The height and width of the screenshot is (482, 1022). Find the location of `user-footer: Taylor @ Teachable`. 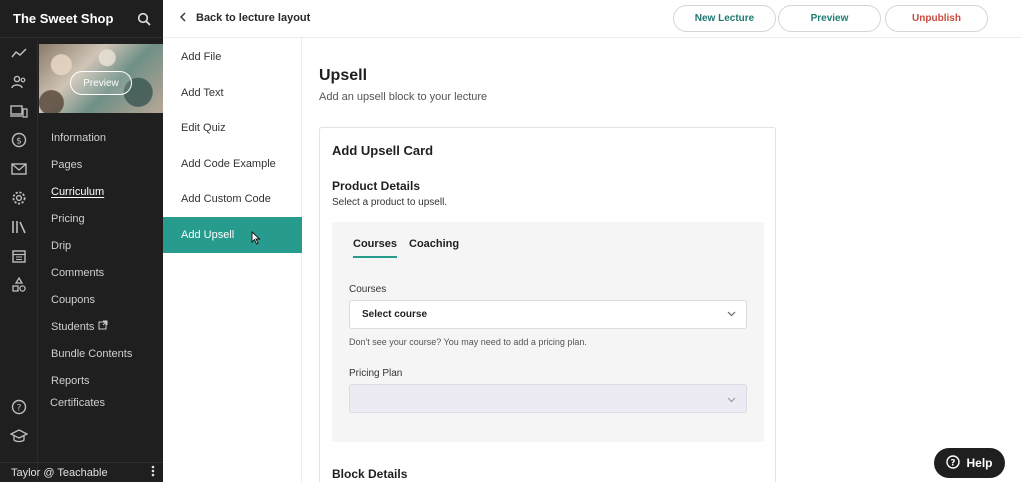

user-footer: Taylor @ Teachable is located at coordinates (81, 472).